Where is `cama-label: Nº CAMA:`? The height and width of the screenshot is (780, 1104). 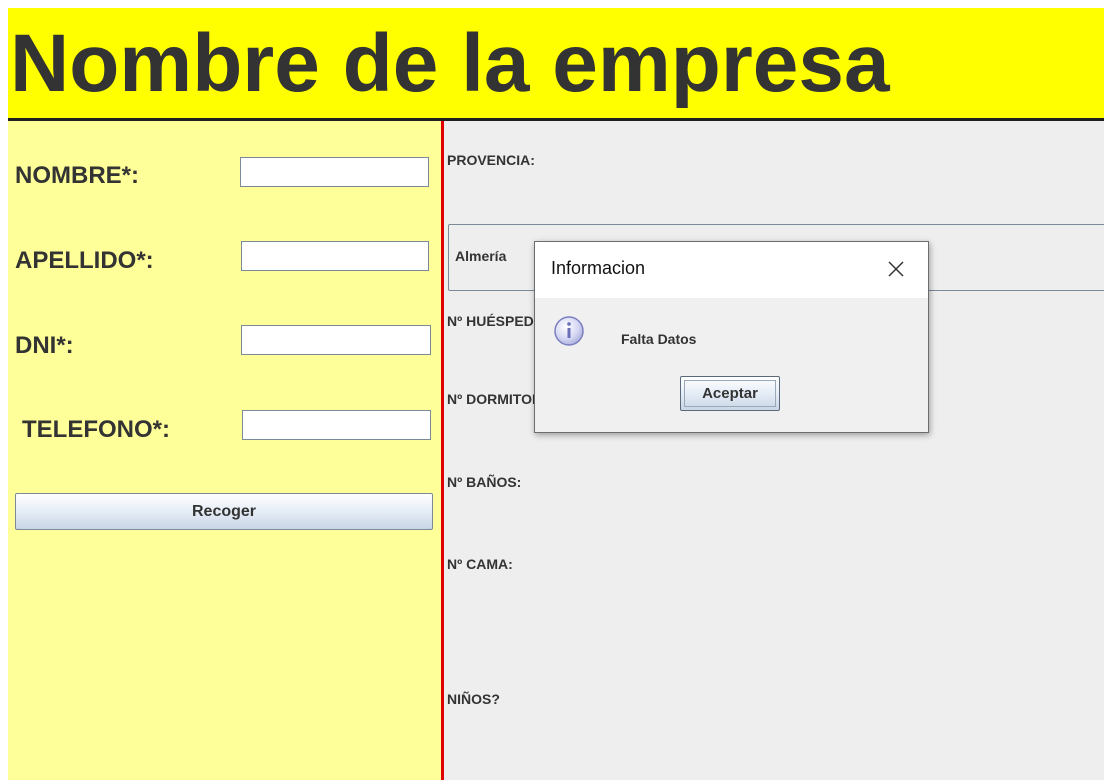
cama-label: Nº CAMA: is located at coordinates (480, 564).